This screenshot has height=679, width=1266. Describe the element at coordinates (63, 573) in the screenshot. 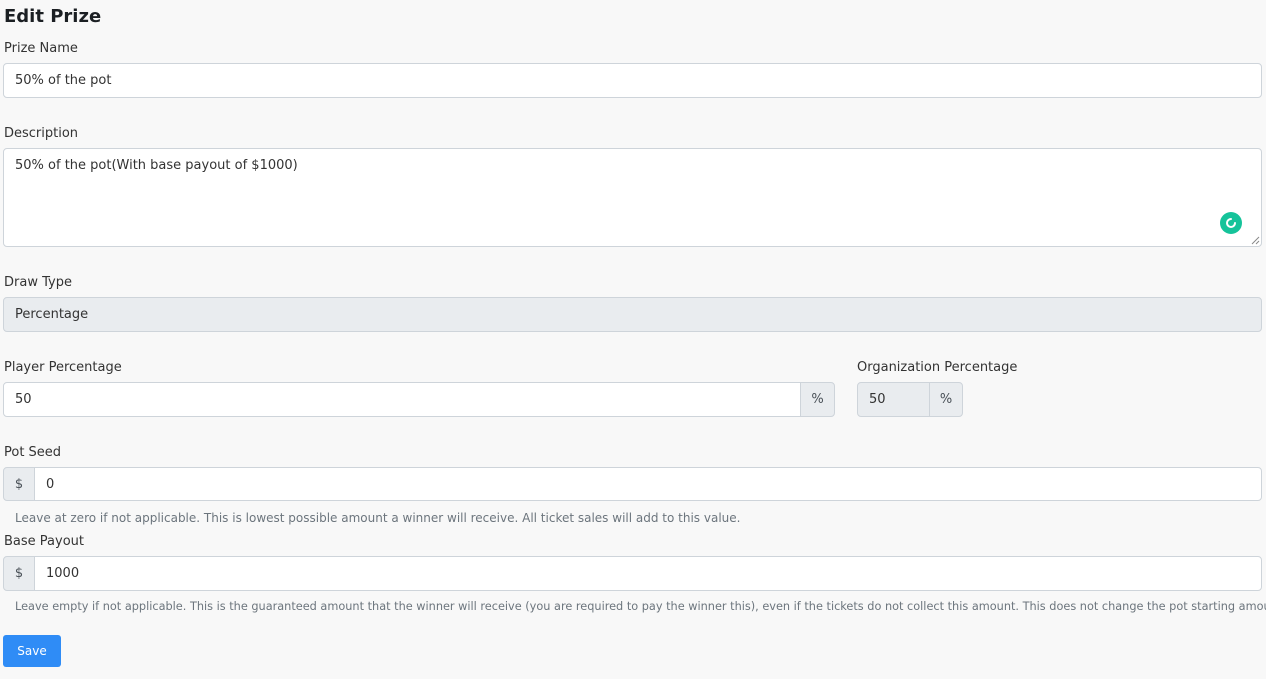

I see `base-payout-value: 1000` at that location.